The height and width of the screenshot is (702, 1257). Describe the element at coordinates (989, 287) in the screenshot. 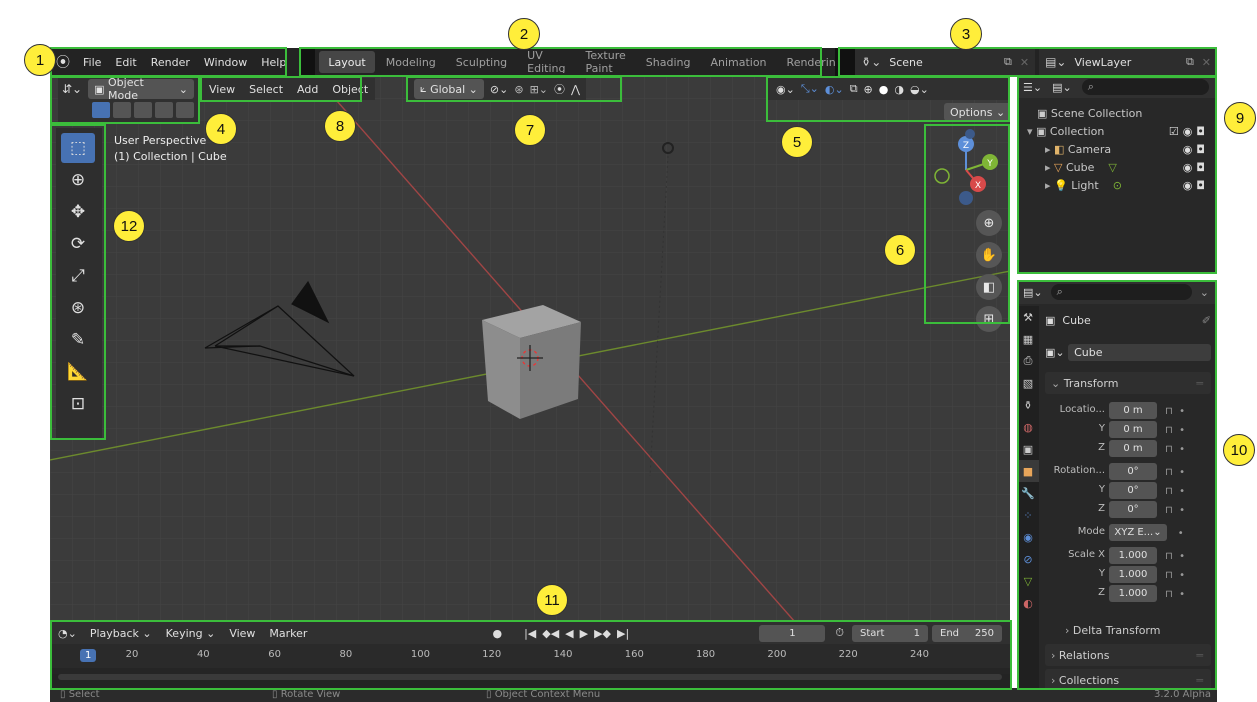

I see `camera-view-icon: ◧` at that location.